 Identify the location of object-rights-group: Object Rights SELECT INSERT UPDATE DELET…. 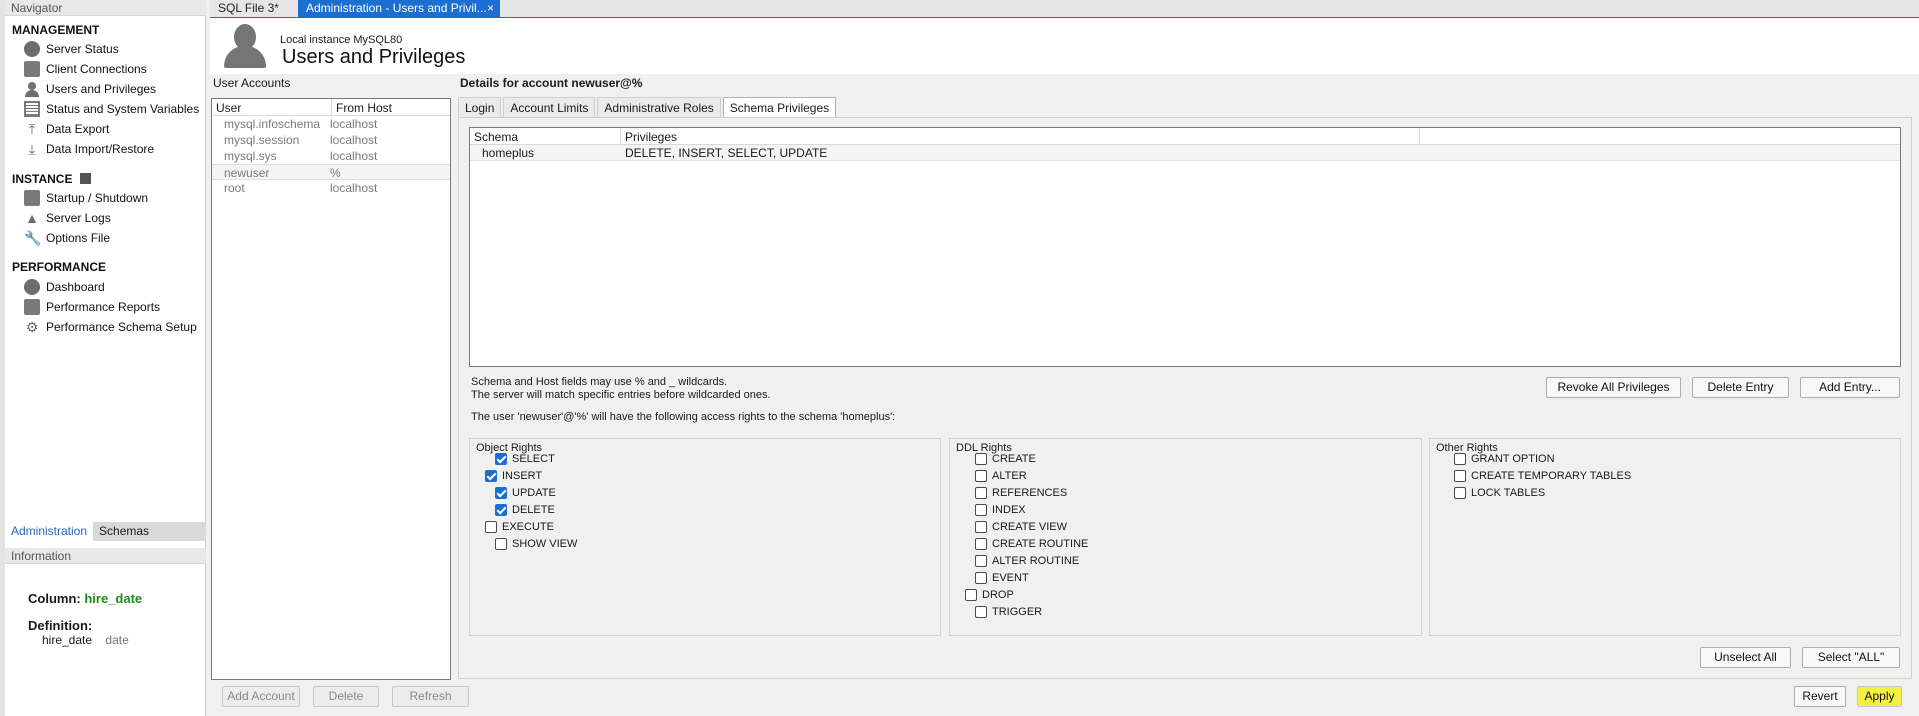
(705, 537).